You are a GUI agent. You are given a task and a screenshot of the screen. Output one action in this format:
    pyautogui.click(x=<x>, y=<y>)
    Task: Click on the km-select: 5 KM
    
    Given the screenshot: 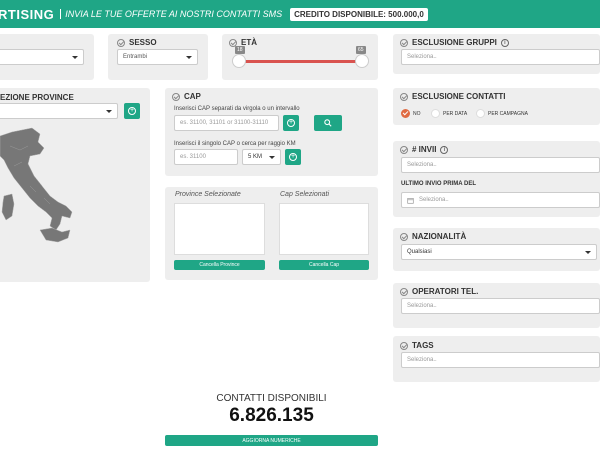 What is the action you would take?
    pyautogui.click(x=261, y=157)
    